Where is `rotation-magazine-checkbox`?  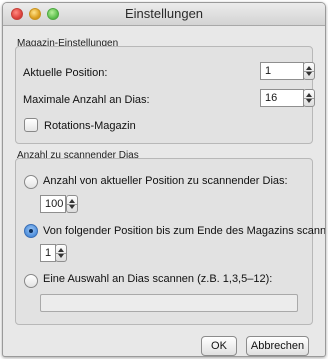
rotation-magazine-checkbox is located at coordinates (31, 125).